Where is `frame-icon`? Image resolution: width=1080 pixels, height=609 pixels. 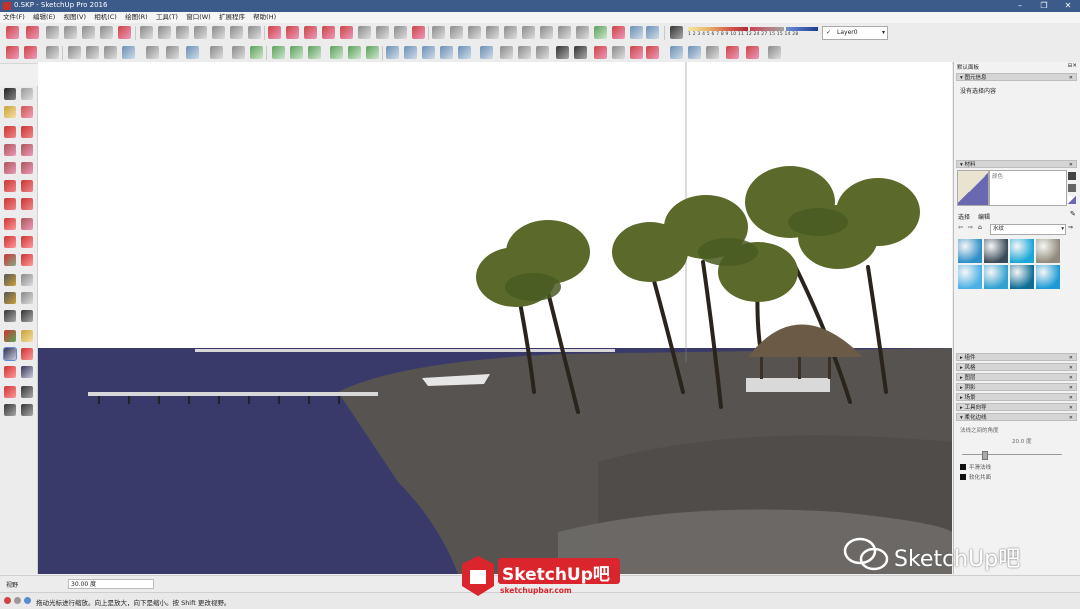 frame-icon is located at coordinates (752, 52).